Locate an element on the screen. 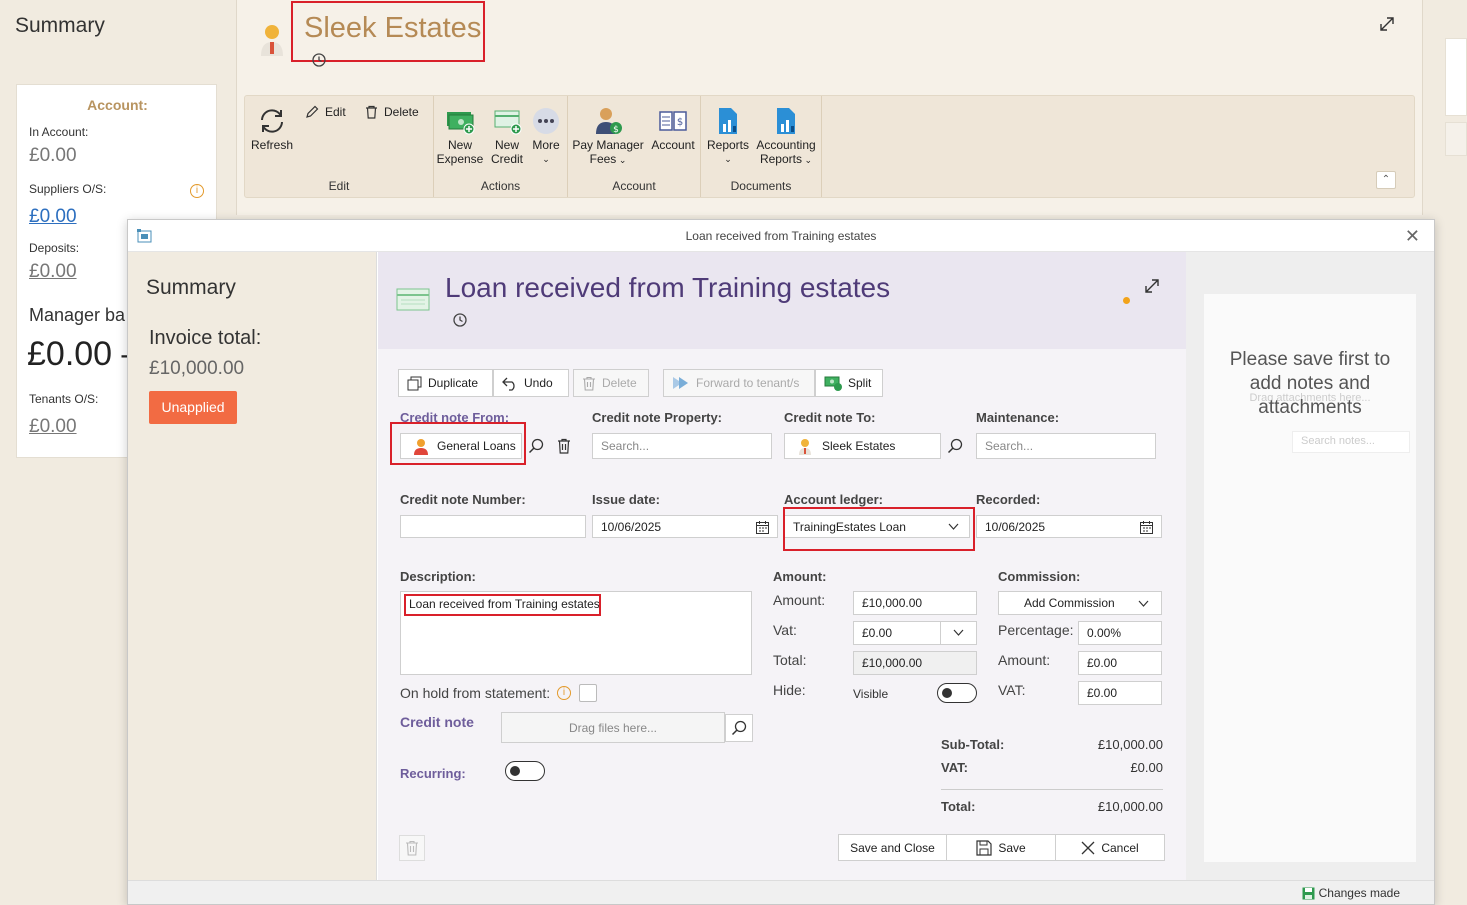 The width and height of the screenshot is (1467, 905). save-and-close-button: Save and Close is located at coordinates (892, 847).